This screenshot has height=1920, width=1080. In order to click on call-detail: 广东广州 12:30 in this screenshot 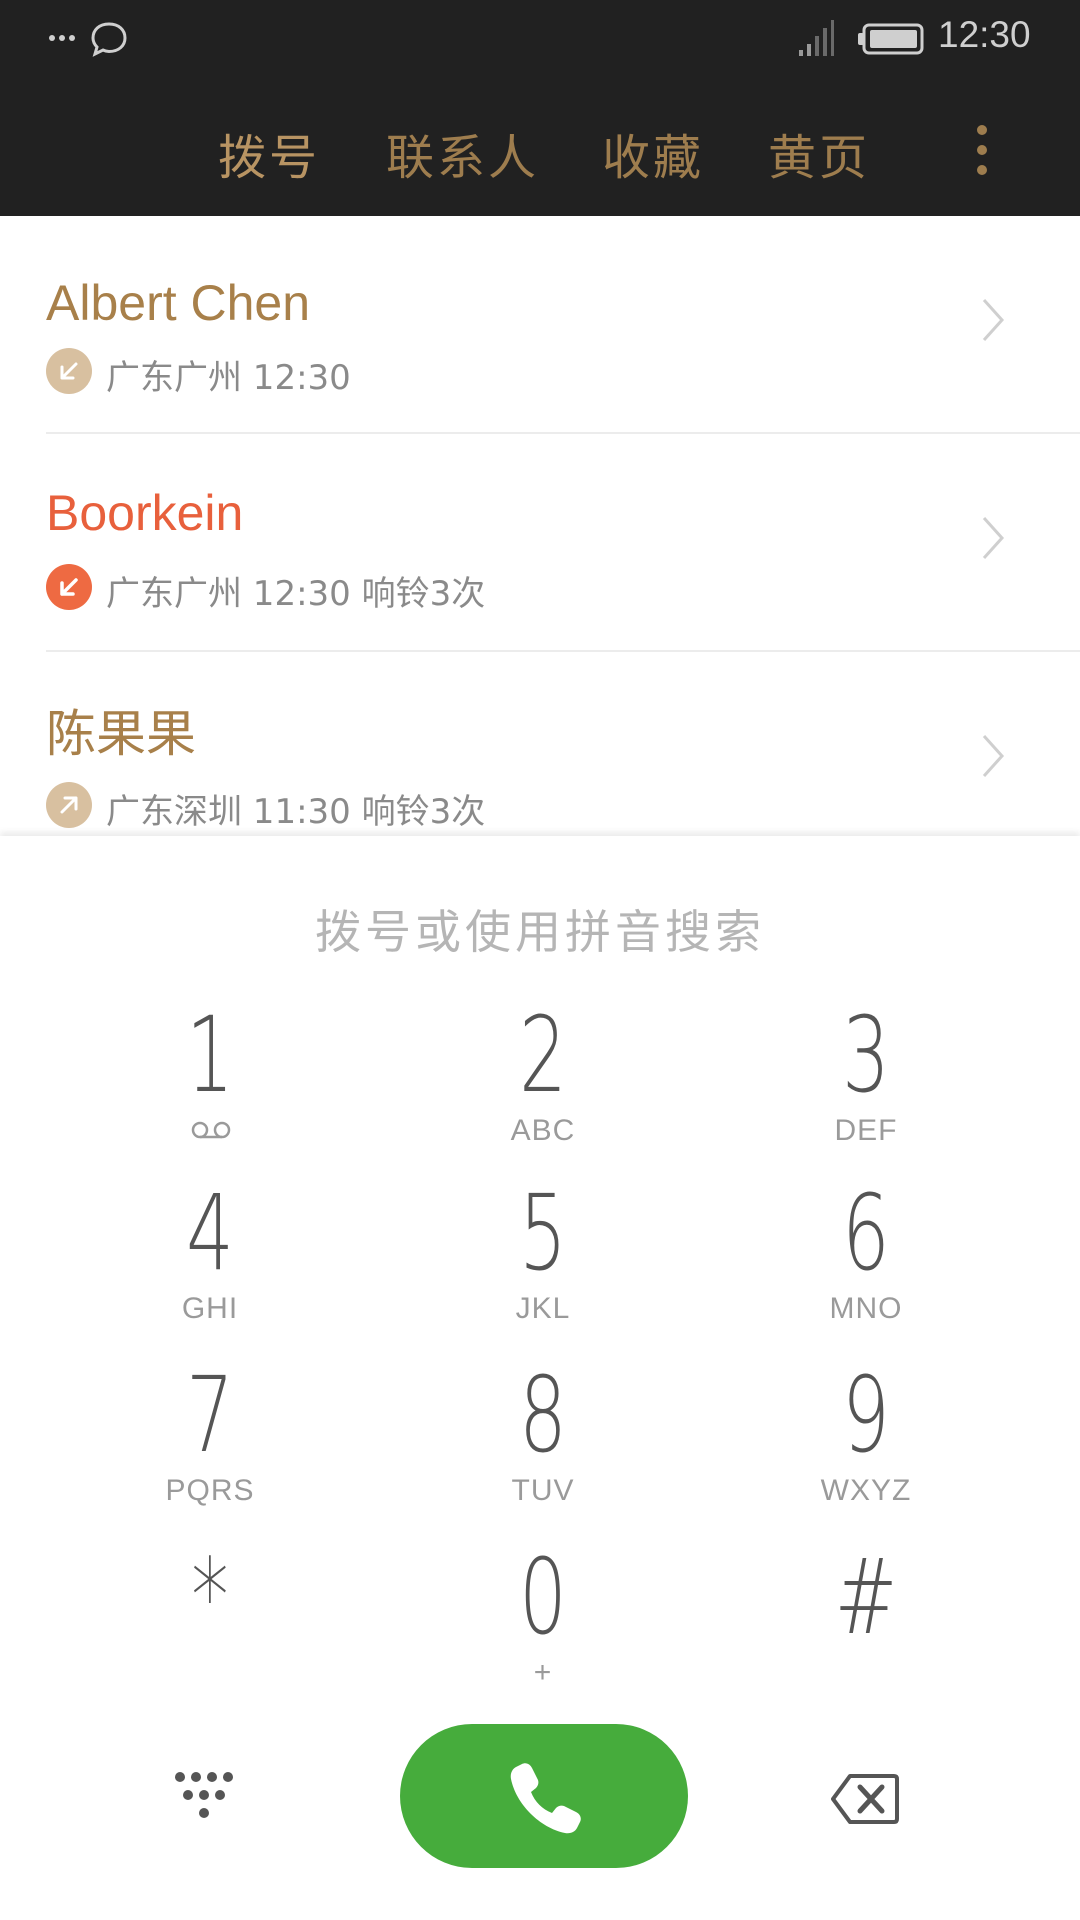, I will do `click(228, 378)`.